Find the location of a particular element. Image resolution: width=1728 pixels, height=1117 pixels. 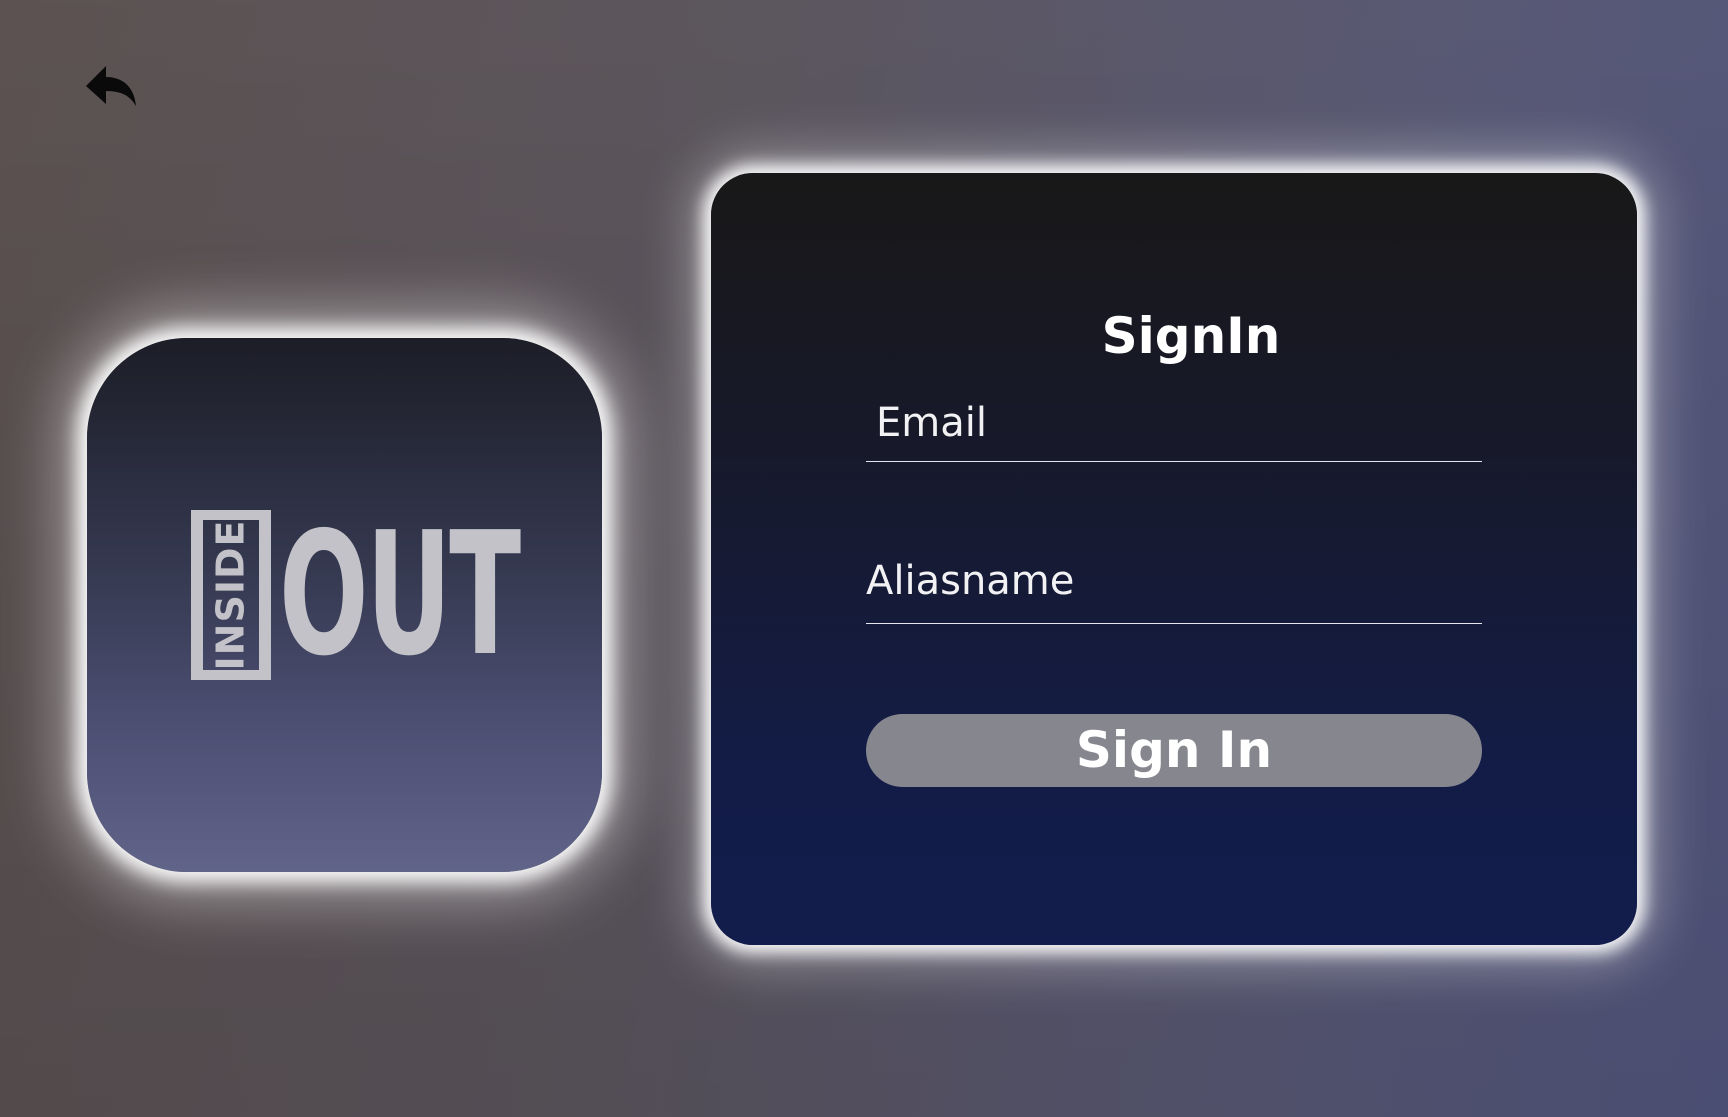

logo-inside-box: INSIDE is located at coordinates (230, 595).